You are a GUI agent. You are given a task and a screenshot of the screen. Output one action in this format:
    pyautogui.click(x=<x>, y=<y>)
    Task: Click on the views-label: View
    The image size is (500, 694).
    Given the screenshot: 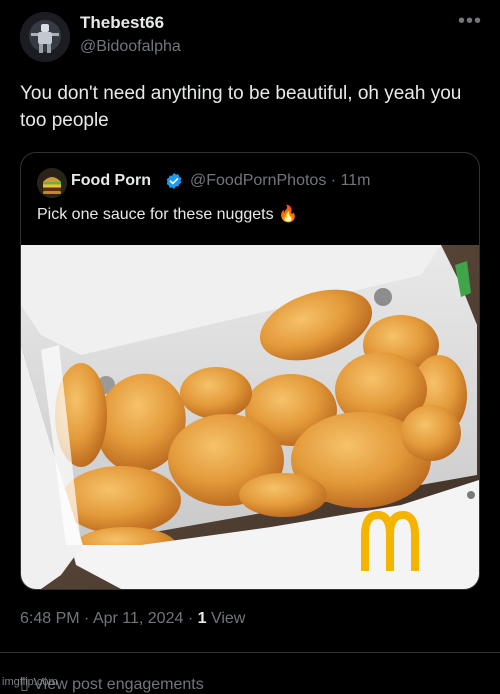 What is the action you would take?
    pyautogui.click(x=228, y=618)
    